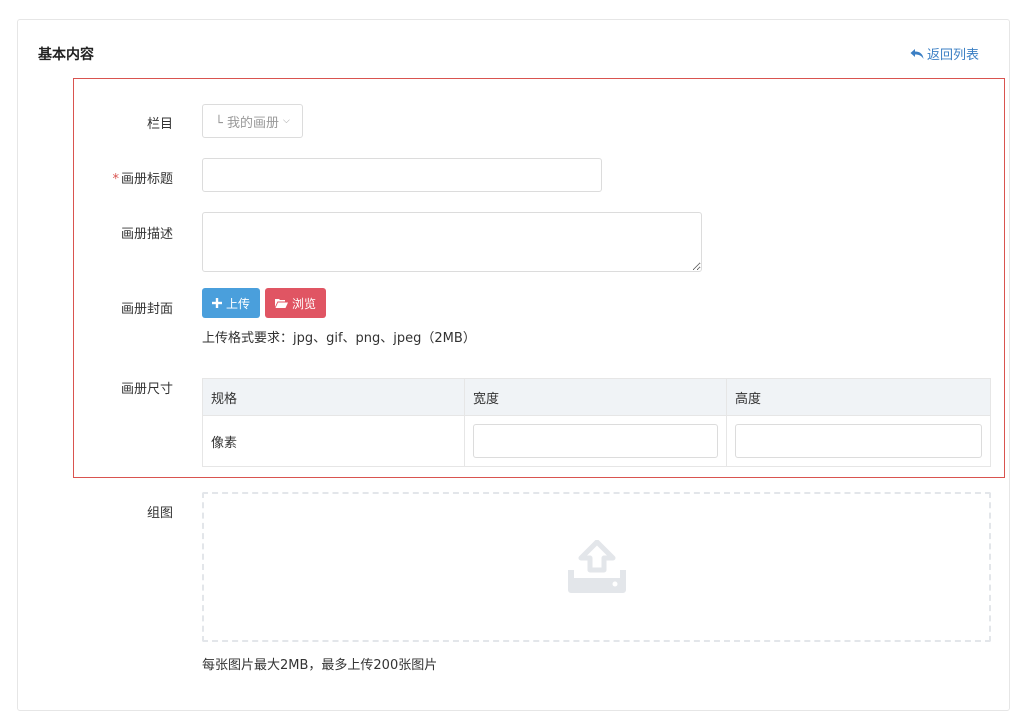 The image size is (1025, 726). What do you see at coordinates (917, 53) in the screenshot?
I see `reply-arrow-icon` at bounding box center [917, 53].